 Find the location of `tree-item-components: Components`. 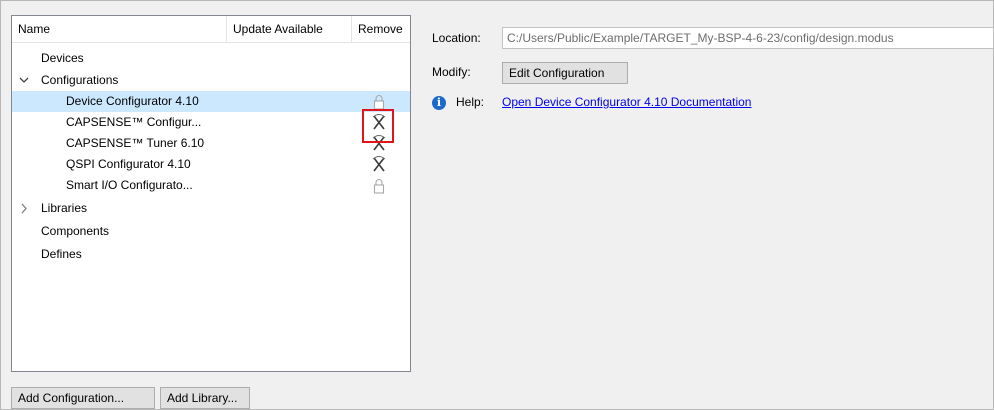

tree-item-components: Components is located at coordinates (211, 231).